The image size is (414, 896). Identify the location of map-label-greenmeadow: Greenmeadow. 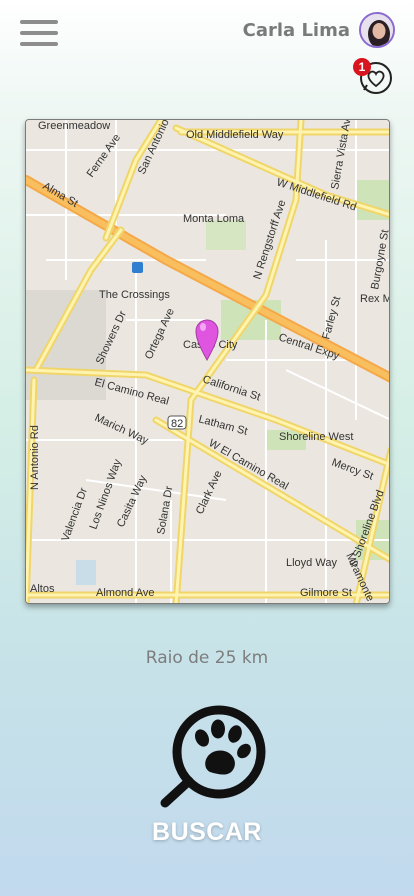
(74, 126).